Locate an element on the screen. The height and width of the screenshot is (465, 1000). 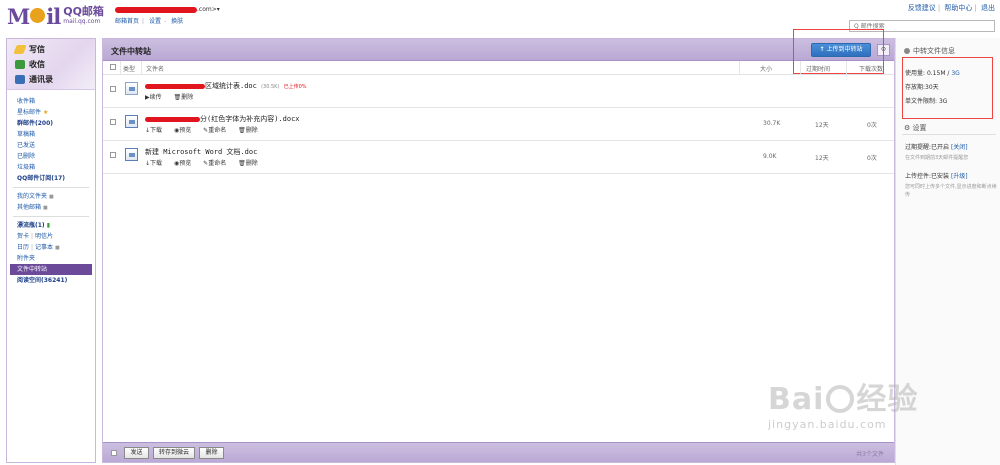
account-nav: 邮箱首页 | 设置 - 换肤 is located at coordinates (149, 21).